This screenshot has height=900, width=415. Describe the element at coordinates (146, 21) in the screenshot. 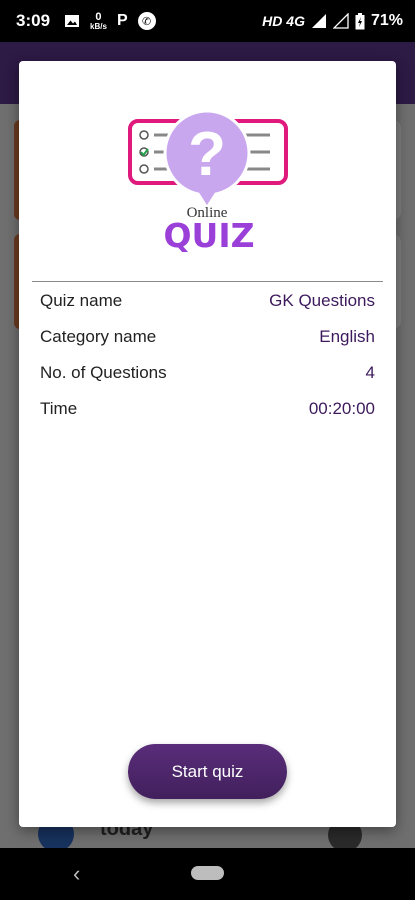

I see `phone-icon: ✆` at that location.